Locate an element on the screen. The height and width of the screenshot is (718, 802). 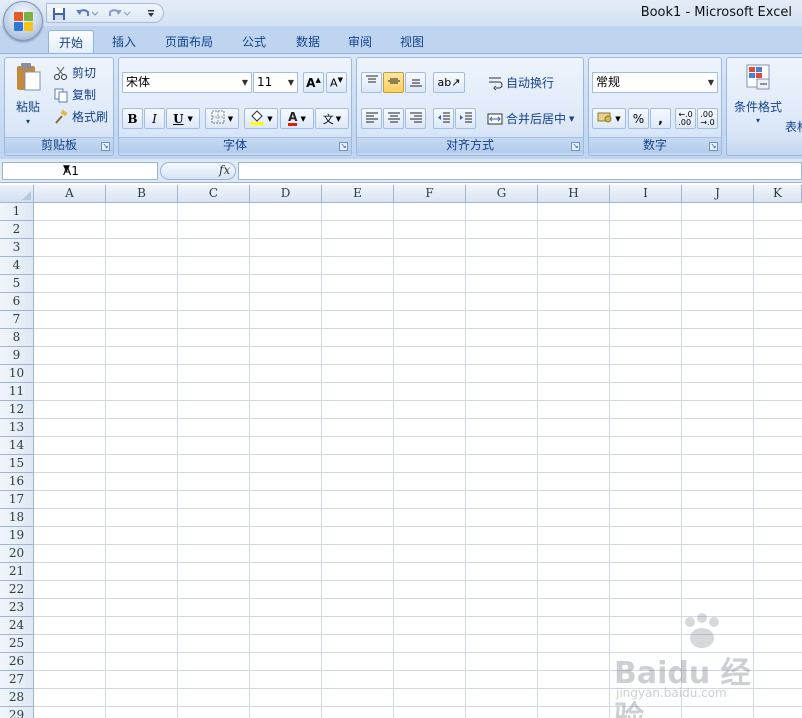
align-right-button is located at coordinates (415, 118).